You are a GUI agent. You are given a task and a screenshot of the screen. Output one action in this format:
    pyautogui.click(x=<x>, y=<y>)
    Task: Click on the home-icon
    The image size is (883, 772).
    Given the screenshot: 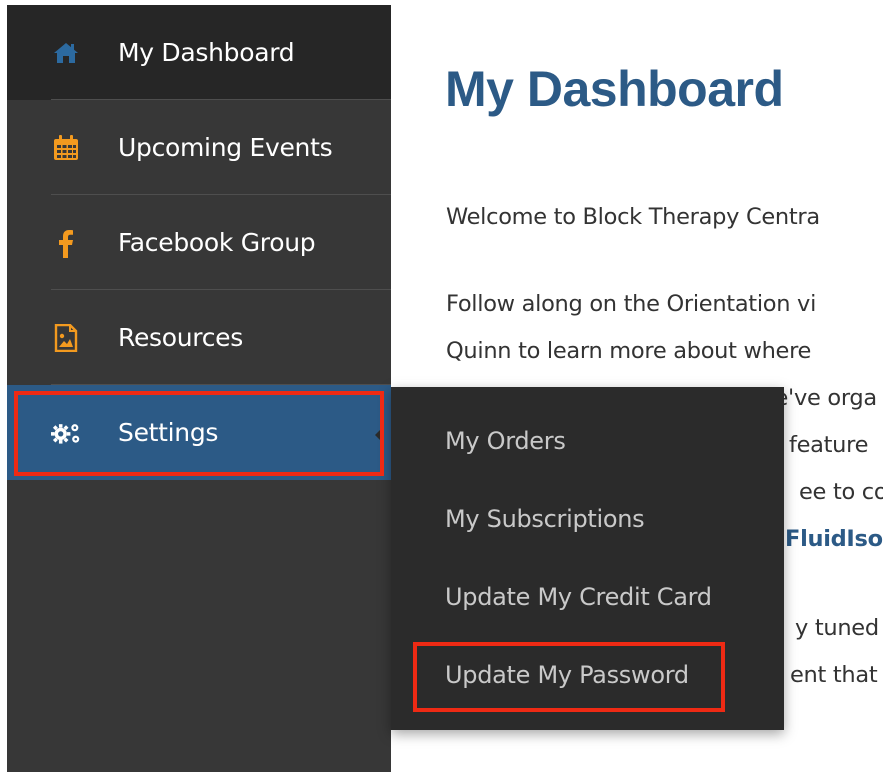 What is the action you would take?
    pyautogui.click(x=66, y=53)
    